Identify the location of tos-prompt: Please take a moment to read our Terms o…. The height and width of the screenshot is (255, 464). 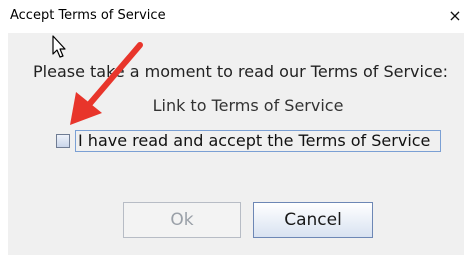
(240, 71).